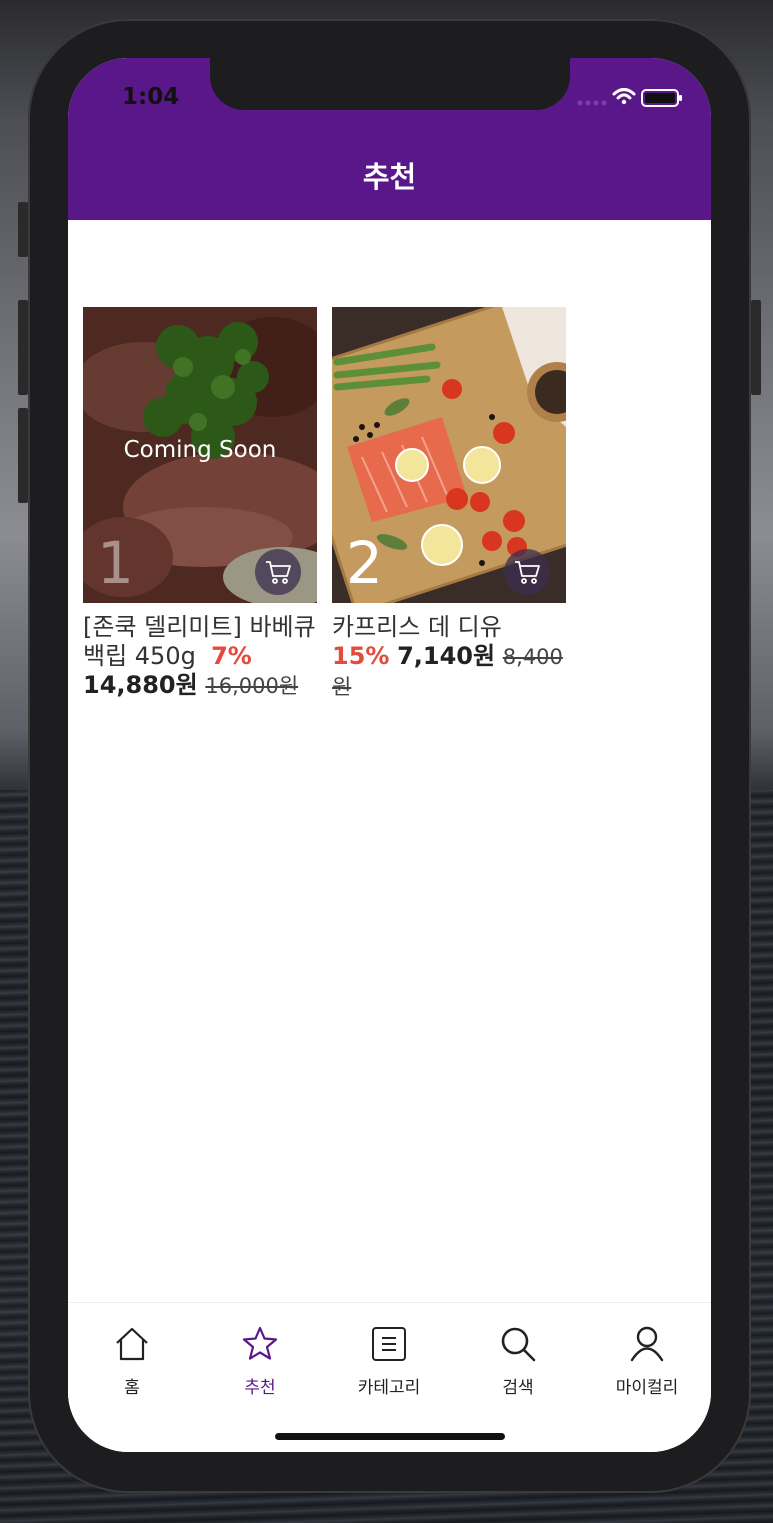  What do you see at coordinates (361, 656) in the screenshot?
I see `discount-rate: 15%` at bounding box center [361, 656].